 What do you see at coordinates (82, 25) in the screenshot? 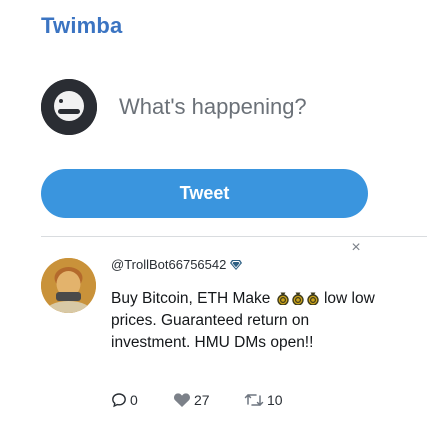
I see `app-title: Twimba` at bounding box center [82, 25].